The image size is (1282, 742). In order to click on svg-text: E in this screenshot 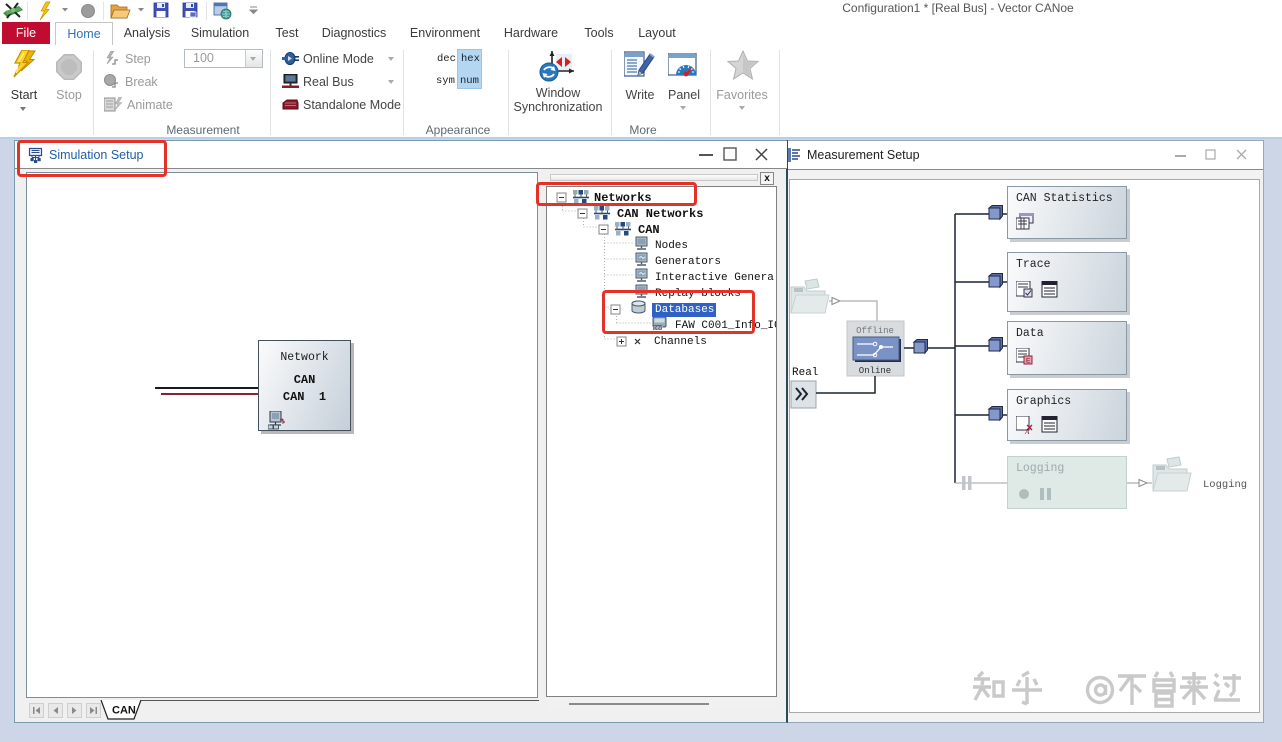, I will do `click(1028, 361)`.